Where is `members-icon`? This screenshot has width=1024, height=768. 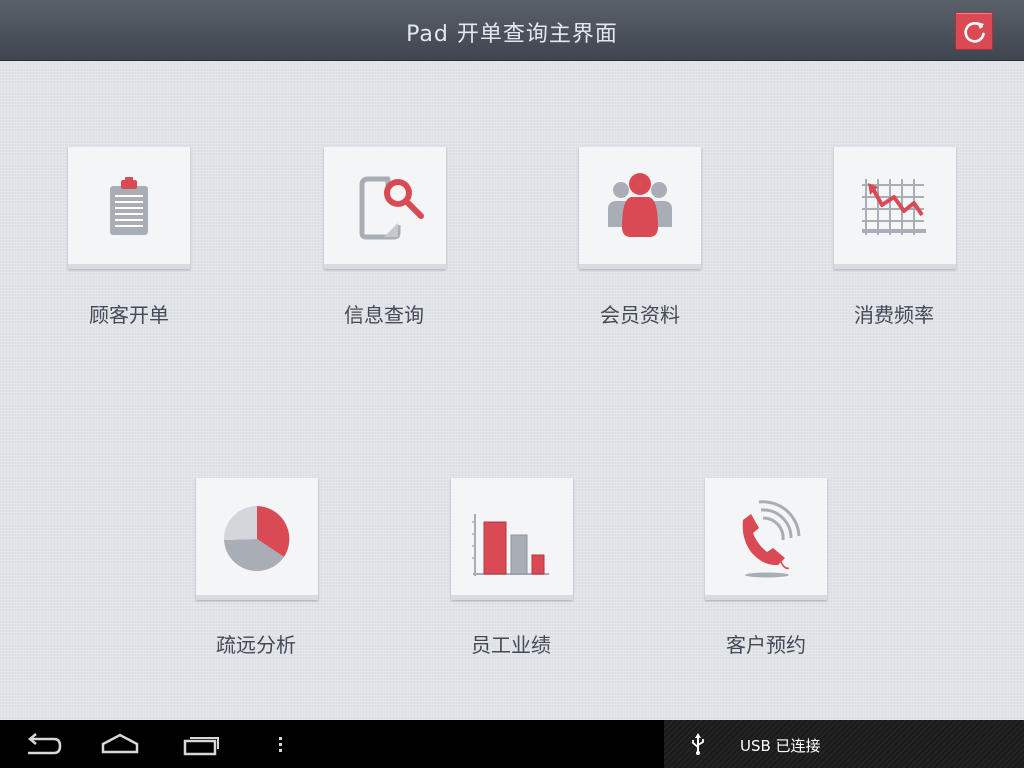 members-icon is located at coordinates (640, 205).